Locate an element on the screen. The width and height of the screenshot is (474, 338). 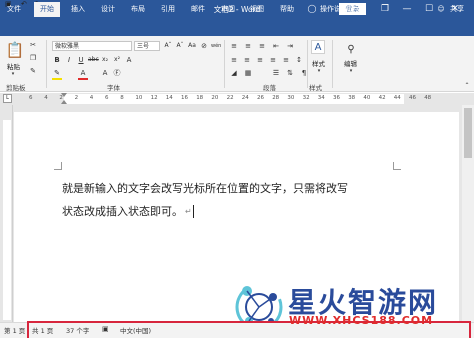
highlight-icon: ✎ is located at coordinates (57, 73).